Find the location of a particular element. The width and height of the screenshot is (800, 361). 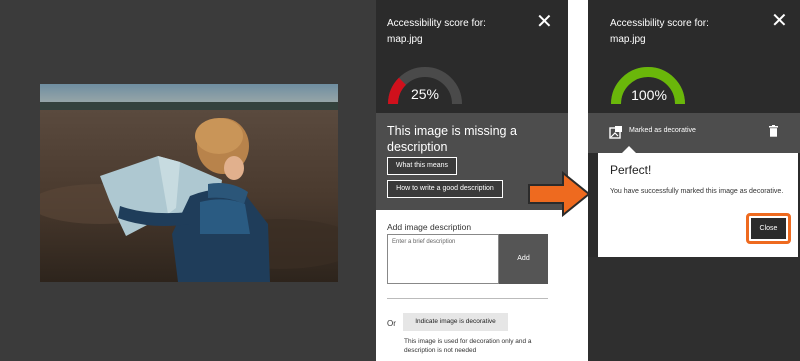

or-label: Or is located at coordinates (391, 323).